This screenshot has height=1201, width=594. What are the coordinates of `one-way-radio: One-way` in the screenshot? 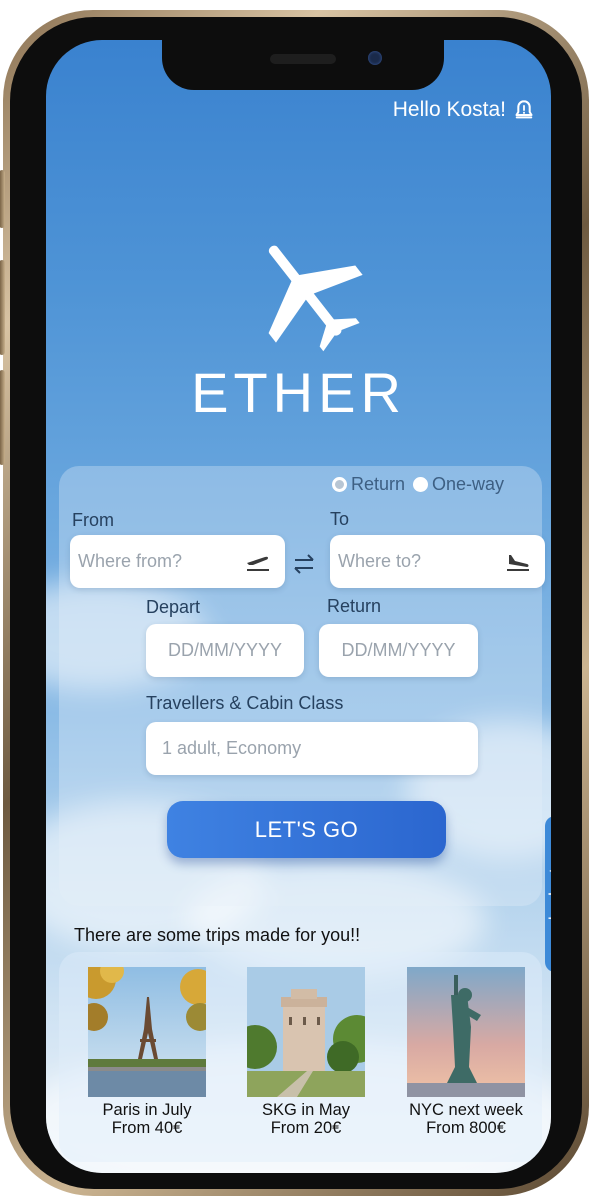 It's located at (458, 484).